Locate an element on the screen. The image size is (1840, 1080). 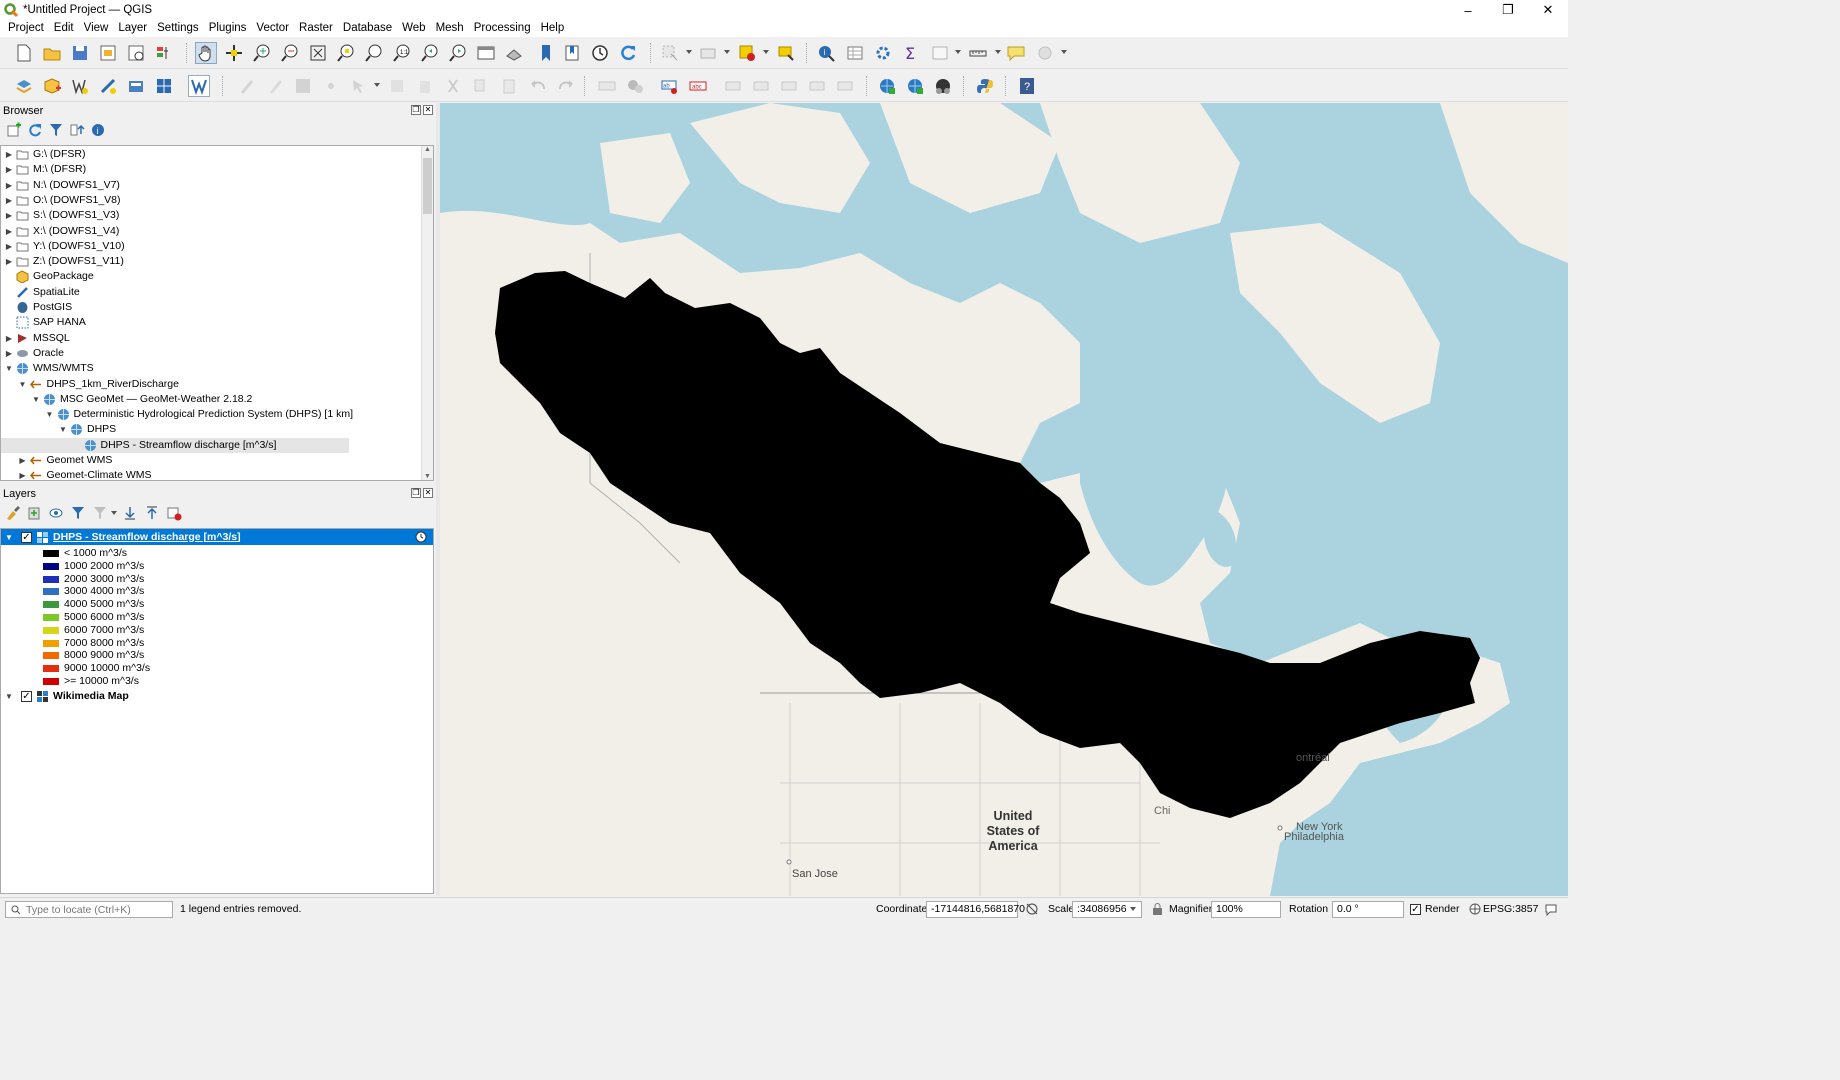
rotation-field: 0.0 ° is located at coordinates (1368, 909).